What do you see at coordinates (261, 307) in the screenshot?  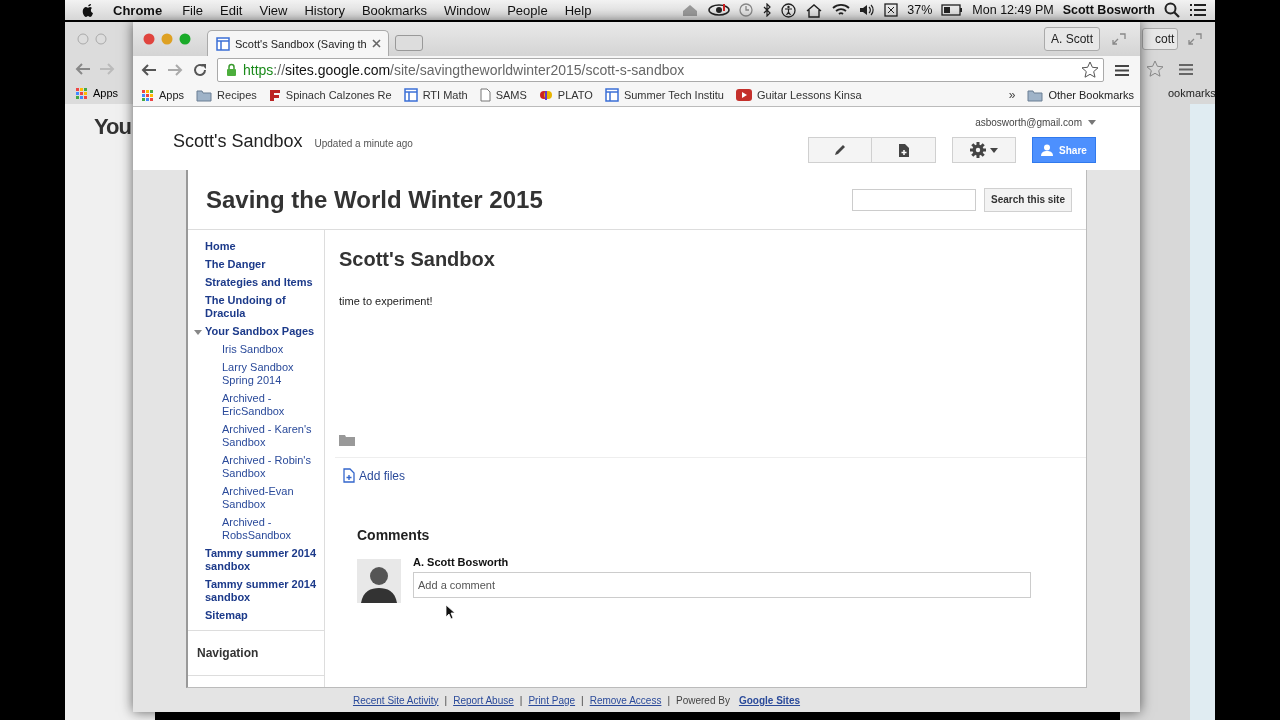 I see `nav-link: The Undoing of Dracula` at bounding box center [261, 307].